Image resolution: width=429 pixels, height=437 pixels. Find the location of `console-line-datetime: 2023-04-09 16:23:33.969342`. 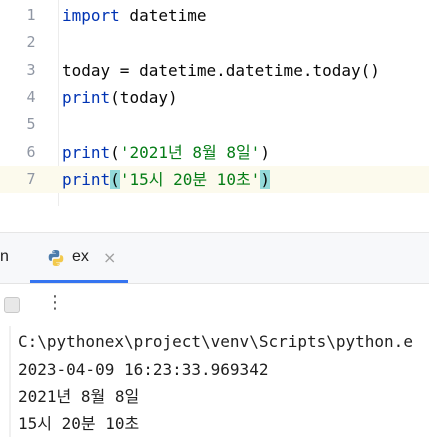

console-line-datetime: 2023-04-09 16:23:33.969342 is located at coordinates (143, 369).